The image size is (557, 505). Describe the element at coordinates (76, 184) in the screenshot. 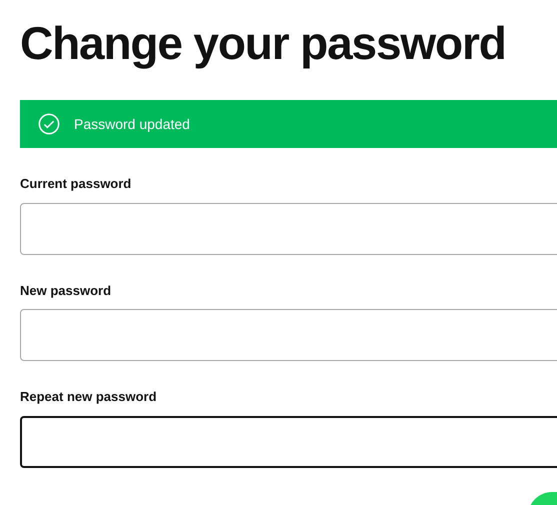

I see `field-label: Current password` at that location.